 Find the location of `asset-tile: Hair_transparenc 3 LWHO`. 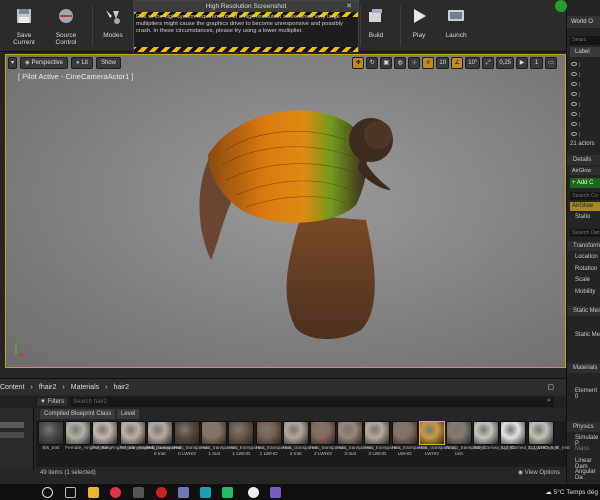

asset-tile: Hair_transparenc 3 LWHO is located at coordinates (382, 444).